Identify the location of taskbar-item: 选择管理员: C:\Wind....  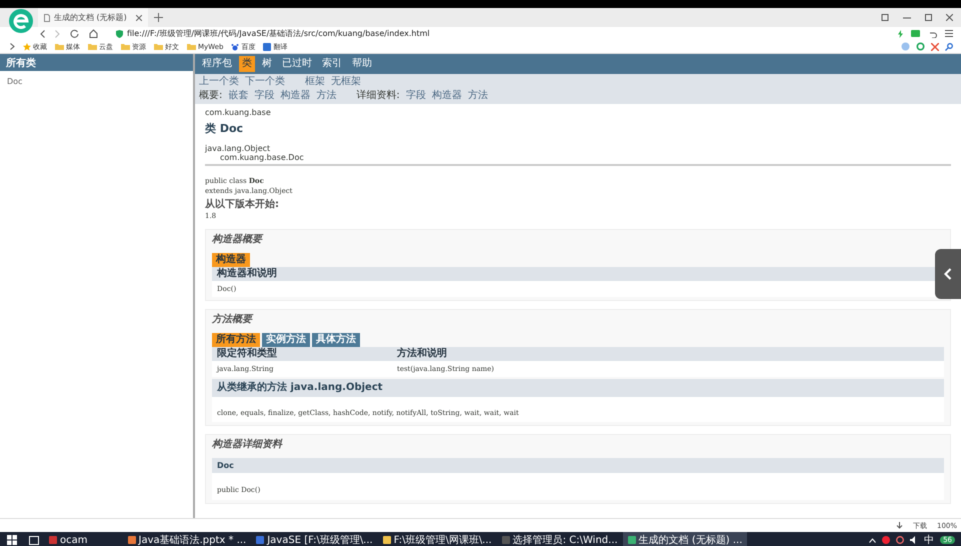
(559, 539).